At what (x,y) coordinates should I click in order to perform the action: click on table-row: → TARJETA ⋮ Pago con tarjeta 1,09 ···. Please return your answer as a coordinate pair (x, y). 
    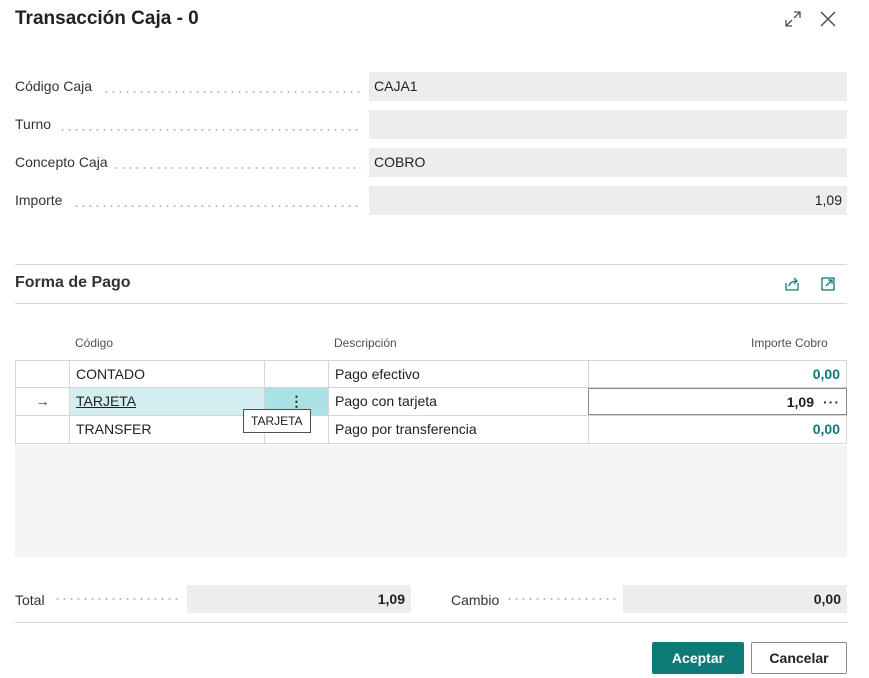
    Looking at the image, I should click on (431, 402).